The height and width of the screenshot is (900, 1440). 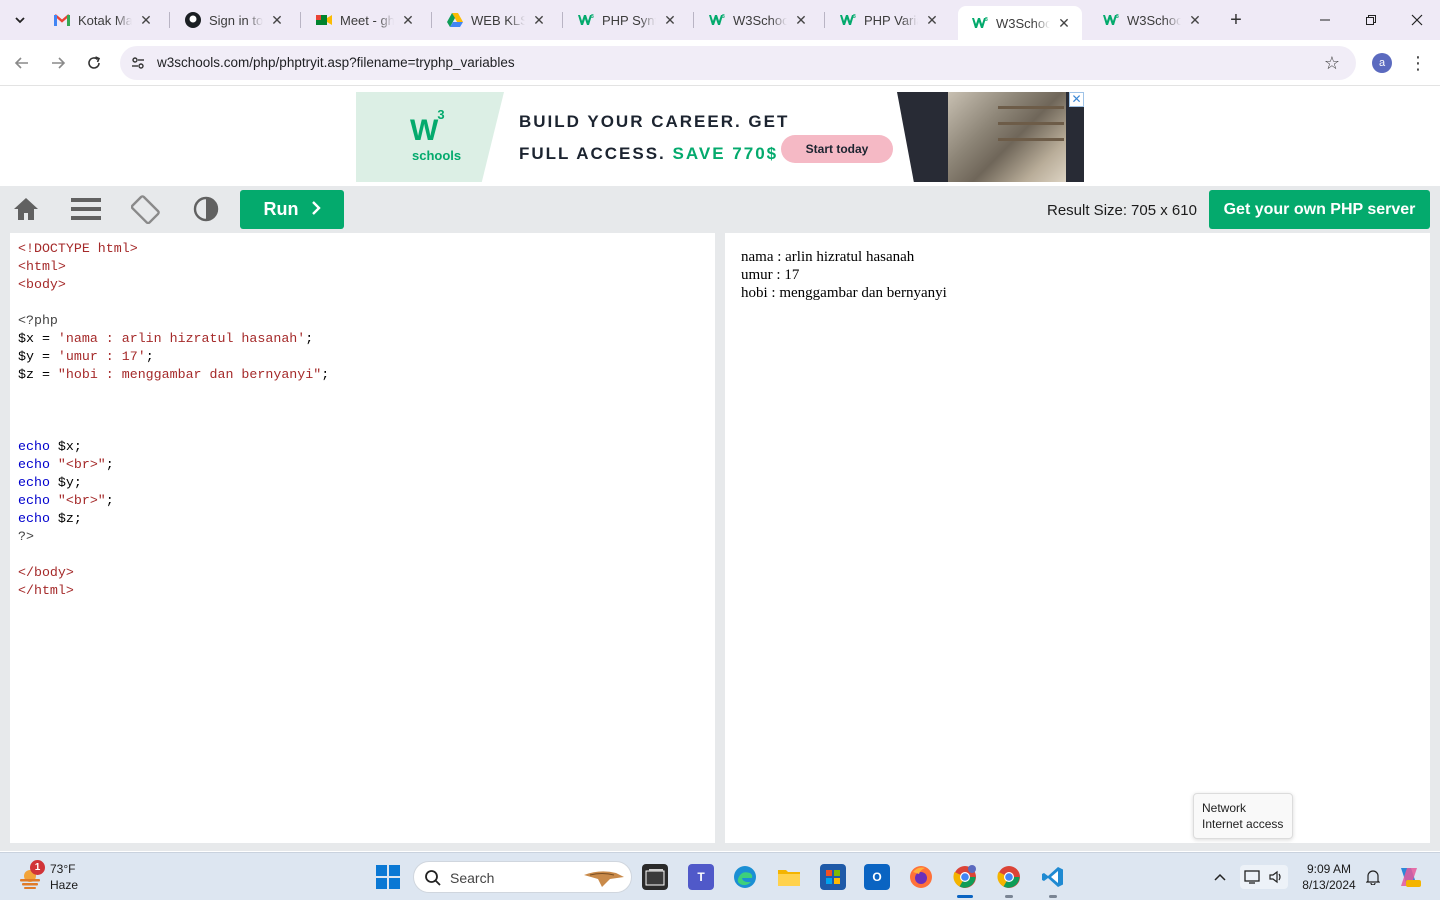 What do you see at coordinates (720, 876) in the screenshot?
I see `taskbar: 1 73°F Haze Search T O 9:09 AM 8/13/2024` at bounding box center [720, 876].